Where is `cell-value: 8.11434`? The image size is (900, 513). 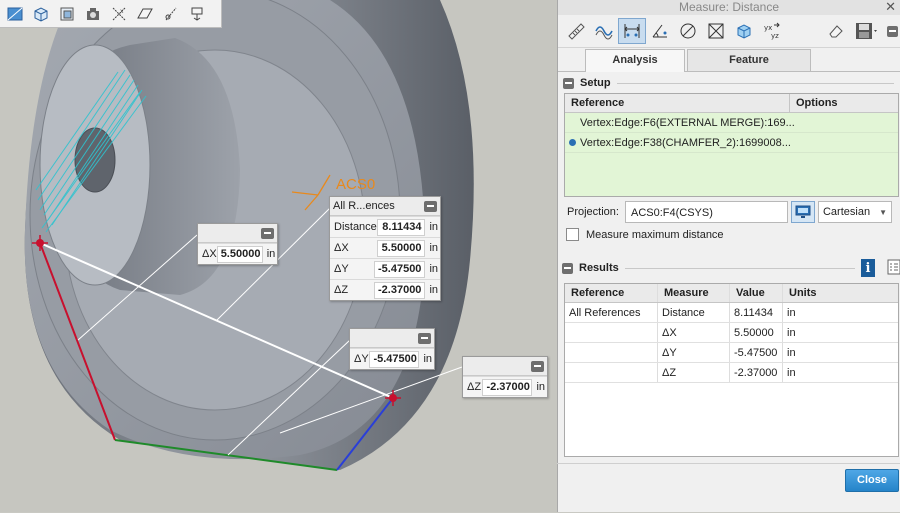 cell-value: 8.11434 is located at coordinates (756, 312).